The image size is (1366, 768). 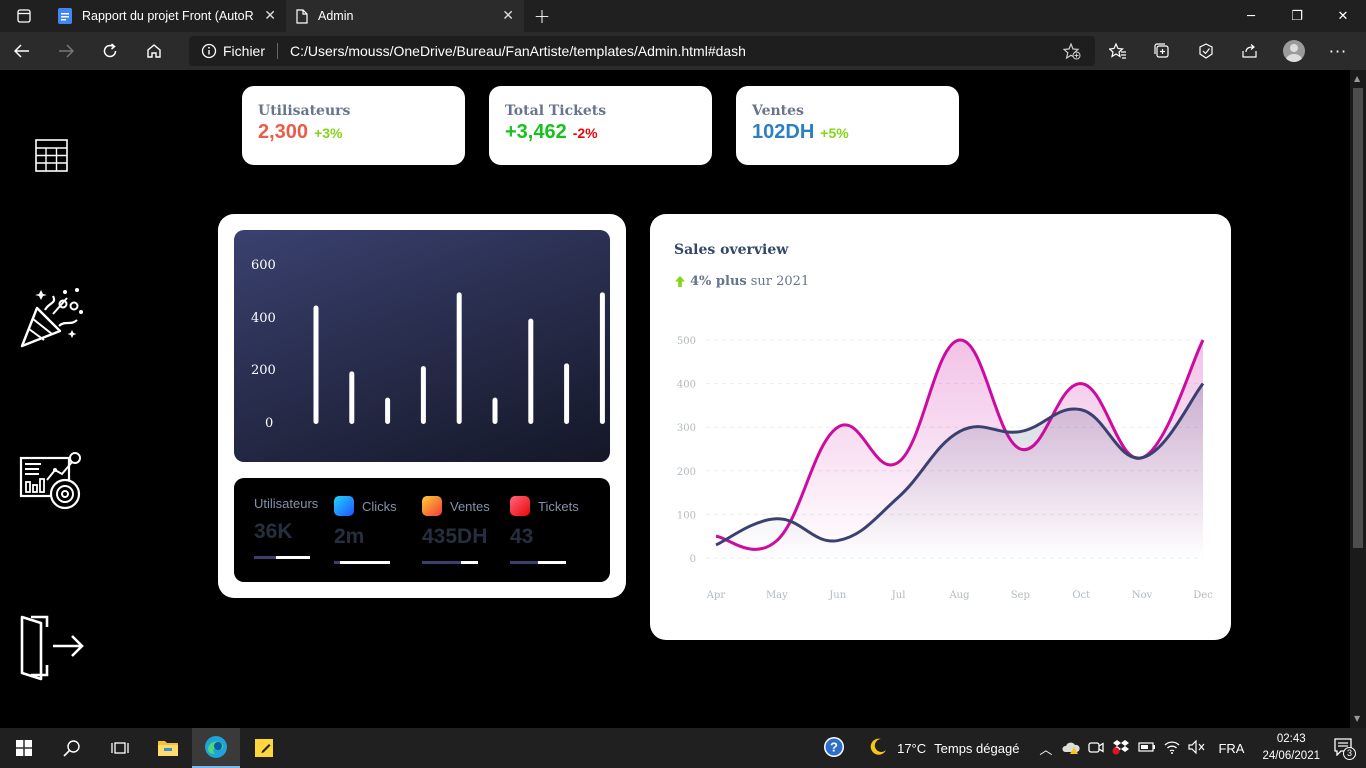 What do you see at coordinates (1142, 595) in the screenshot?
I see `x-tick-label: Nov` at bounding box center [1142, 595].